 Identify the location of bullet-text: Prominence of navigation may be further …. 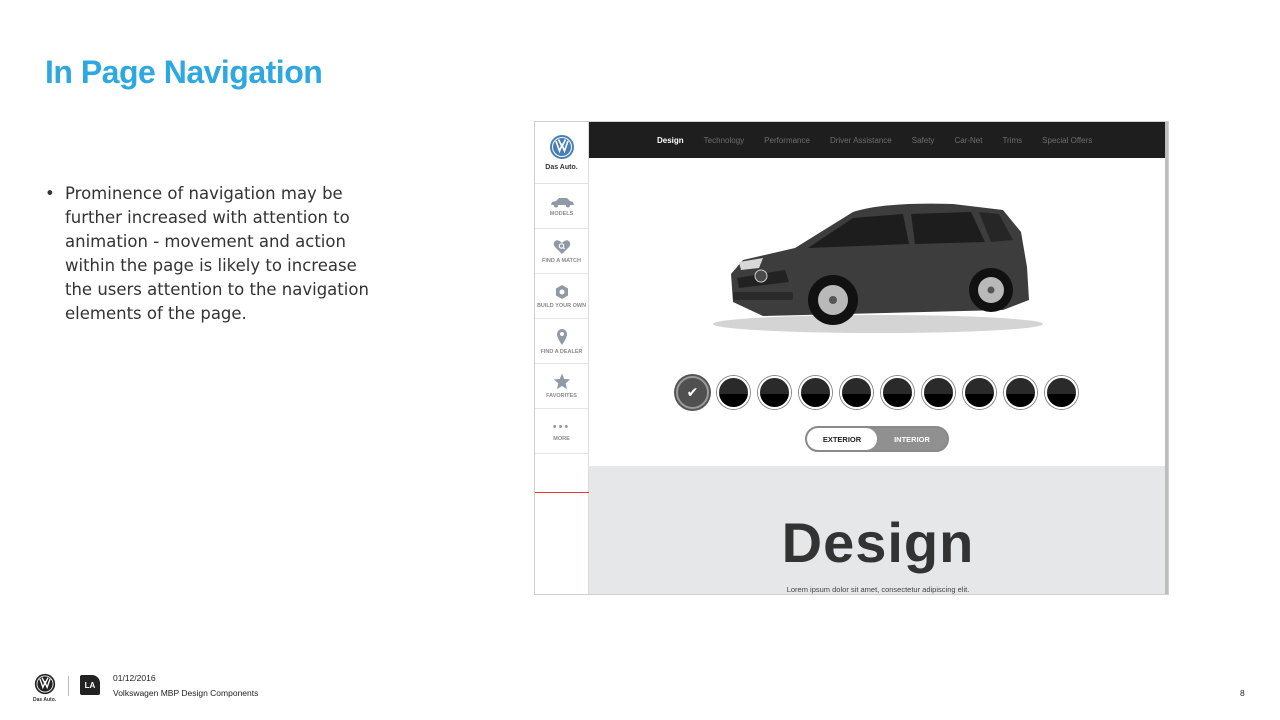
(217, 253).